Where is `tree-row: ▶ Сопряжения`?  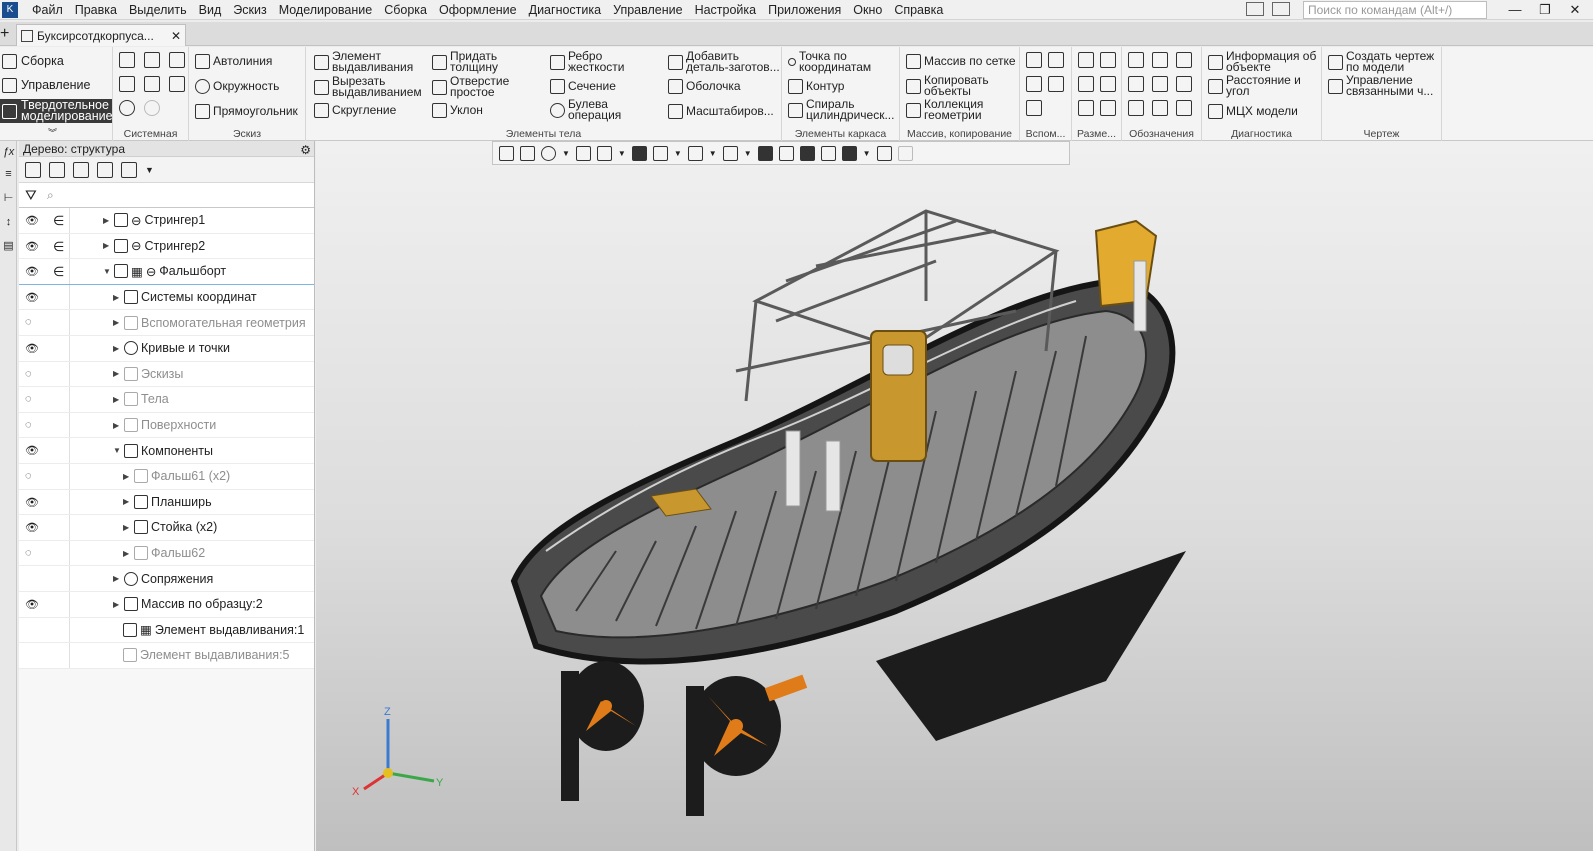 tree-row: ▶ Сопряжения is located at coordinates (166, 579).